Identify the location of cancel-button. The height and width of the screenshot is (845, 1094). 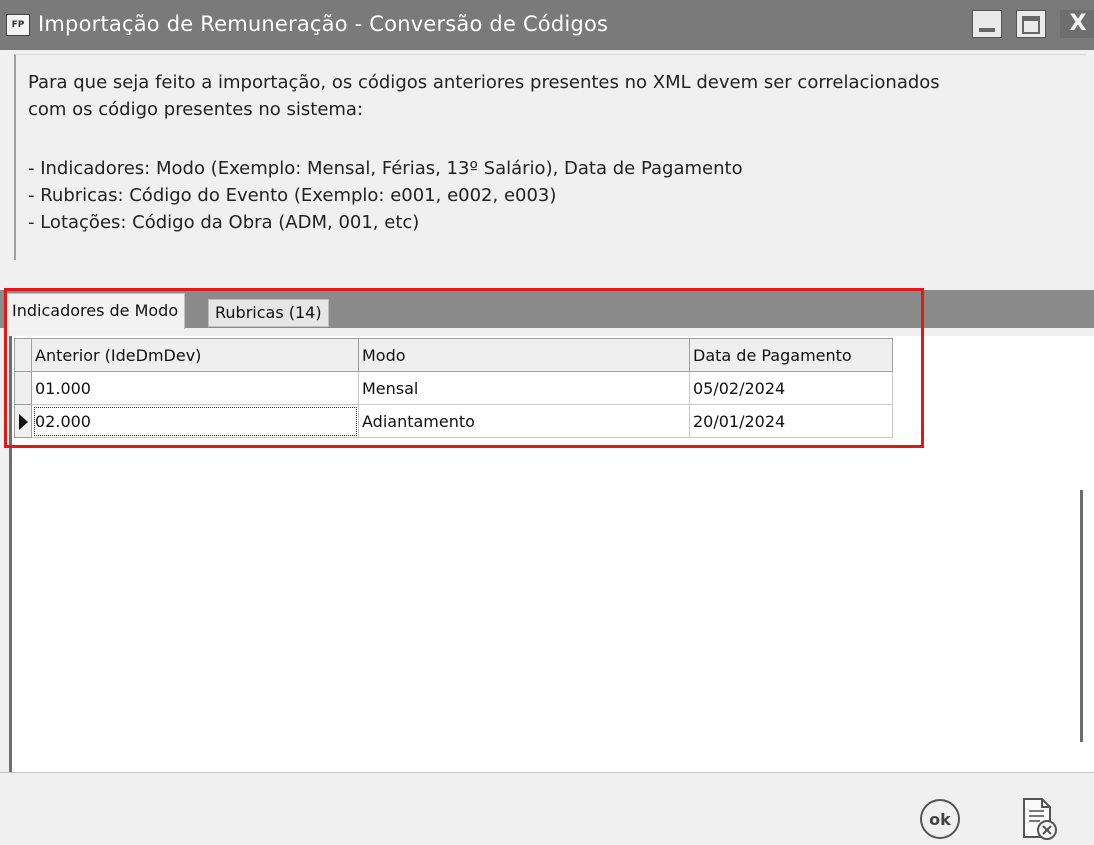
(1039, 819).